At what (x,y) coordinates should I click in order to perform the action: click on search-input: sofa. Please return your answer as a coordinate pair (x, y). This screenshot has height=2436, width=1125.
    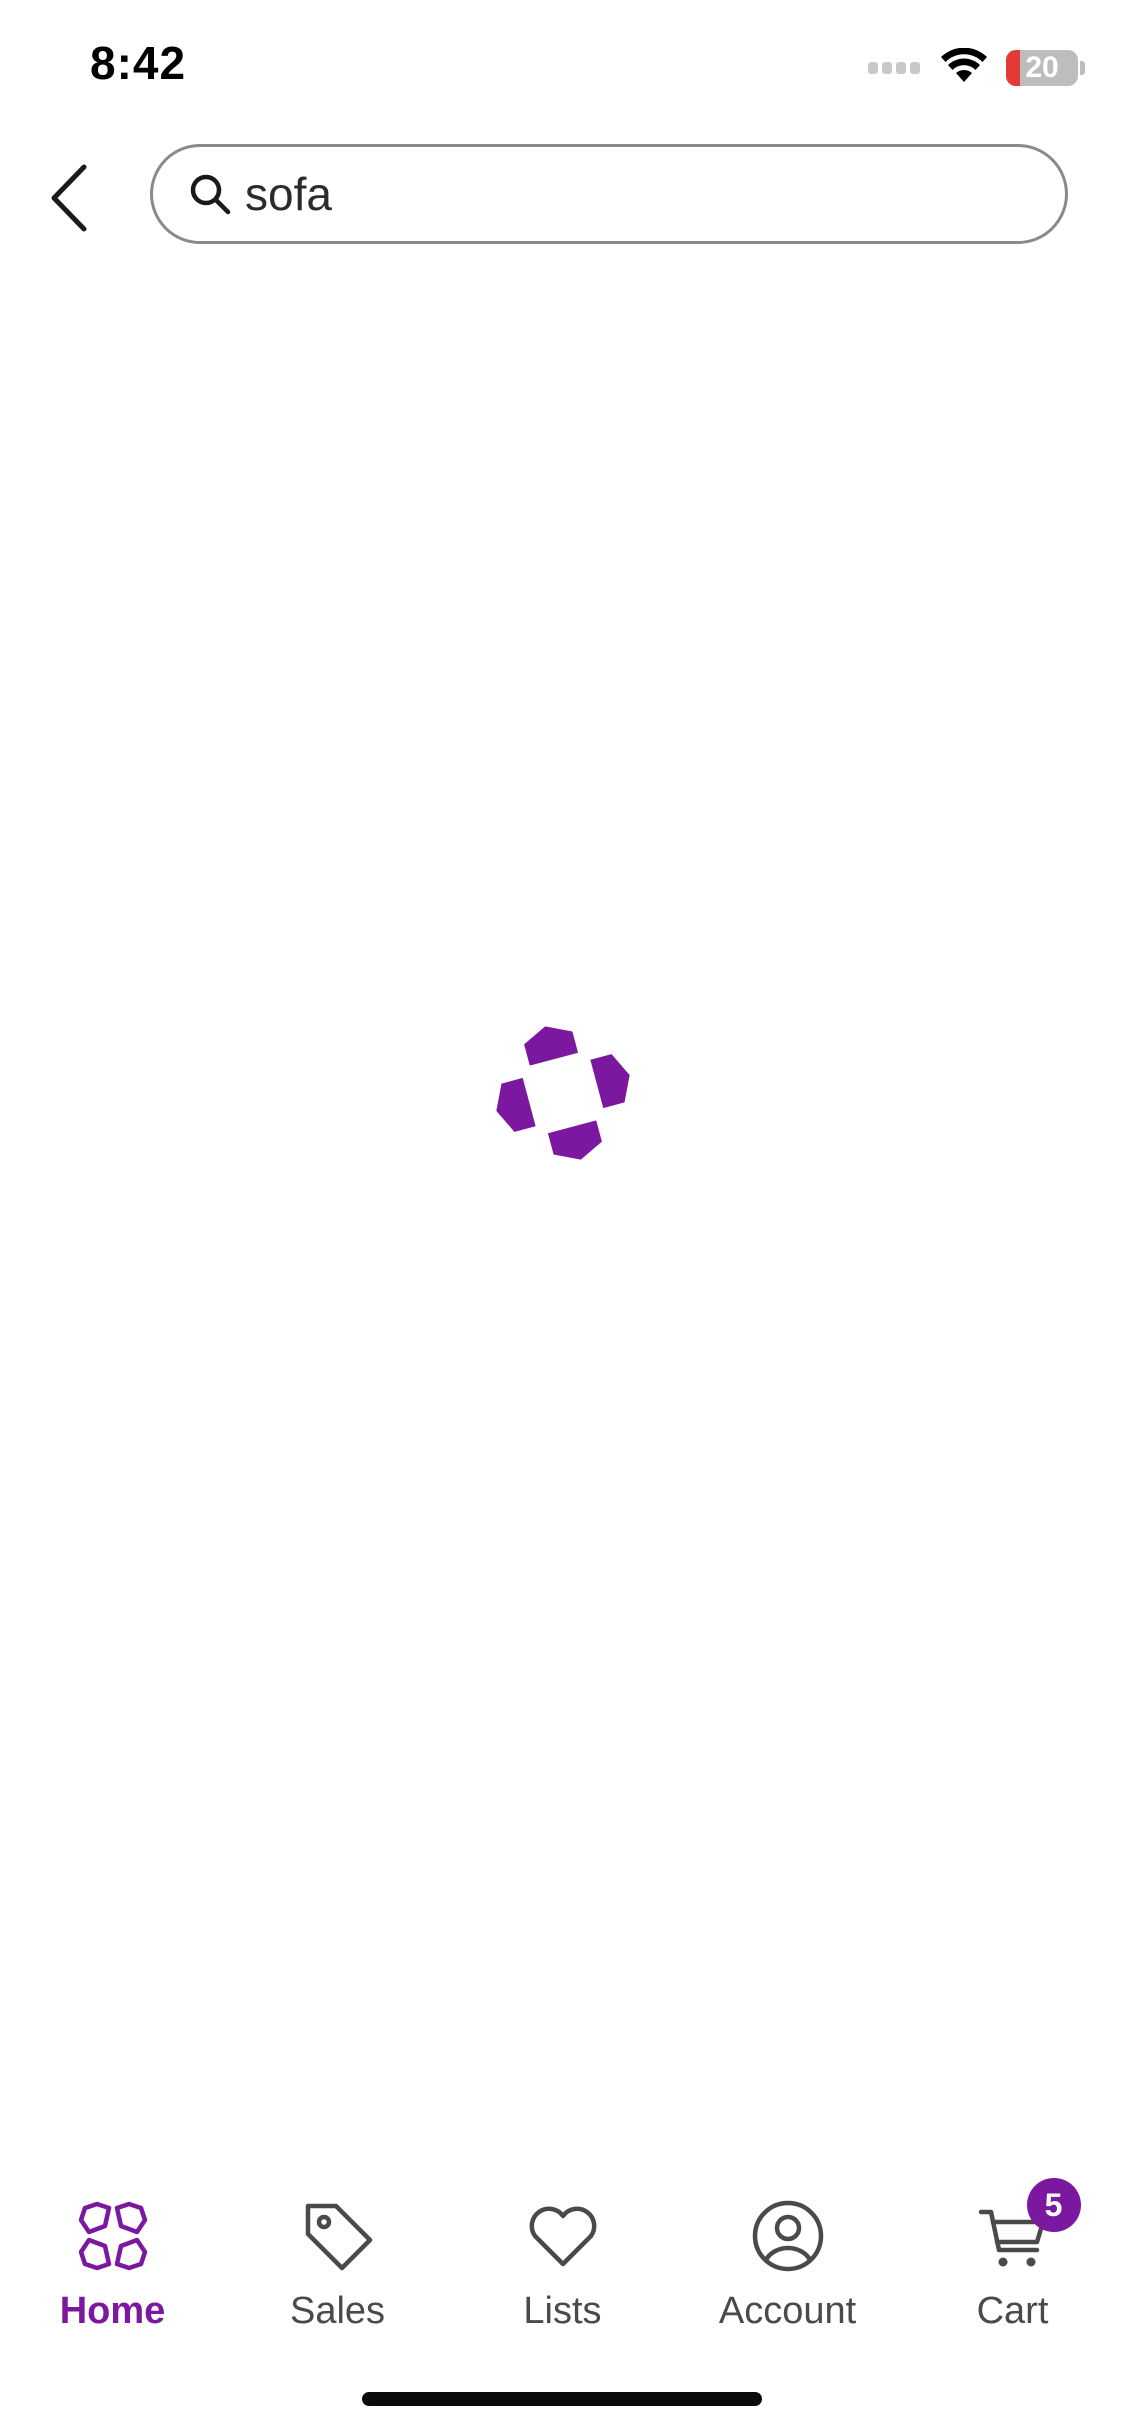
    Looking at the image, I should click on (288, 194).